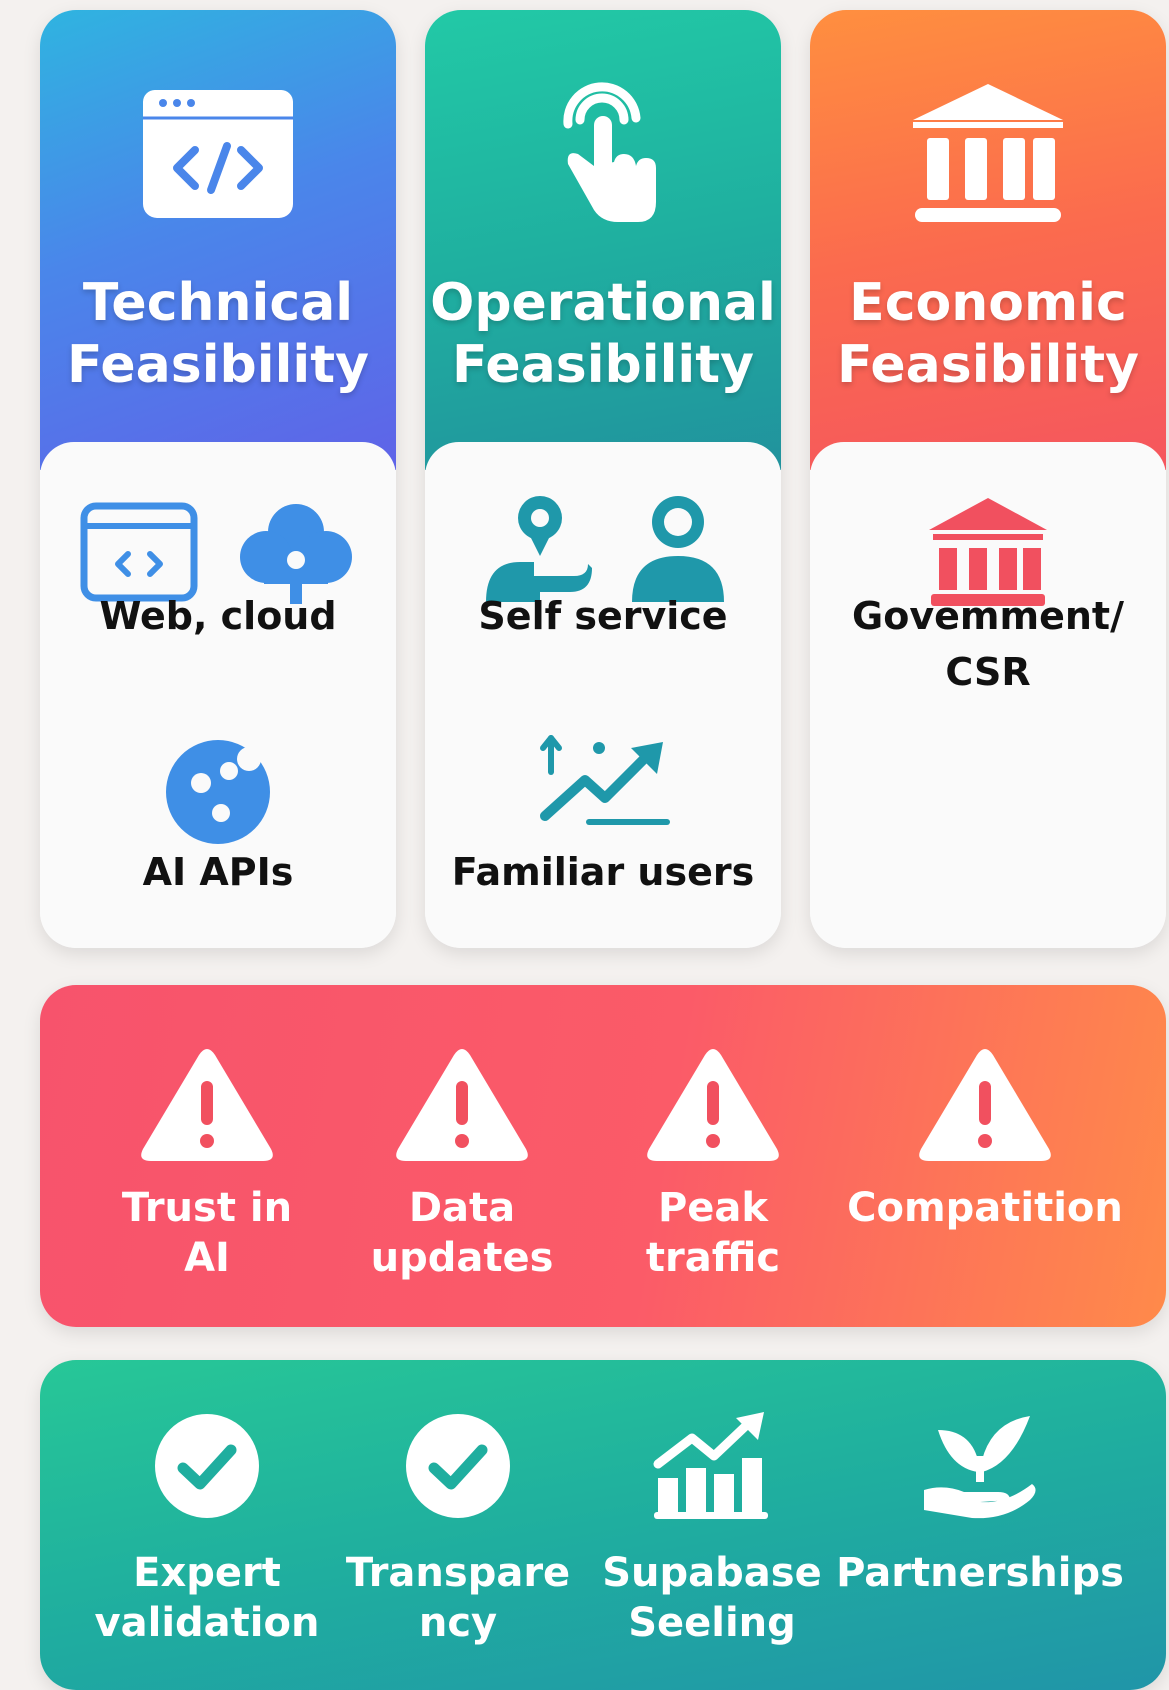 The width and height of the screenshot is (1169, 1690). Describe the element at coordinates (218, 240) in the screenshot. I see `technical-feasibility-header: Technical Feasibility` at that location.